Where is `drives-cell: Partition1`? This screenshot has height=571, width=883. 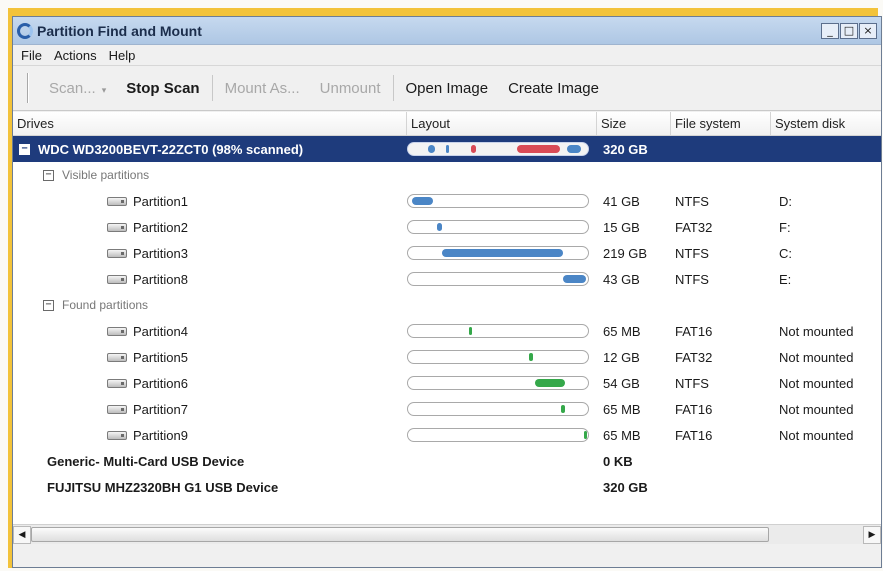
drives-cell: Partition1 is located at coordinates (210, 201).